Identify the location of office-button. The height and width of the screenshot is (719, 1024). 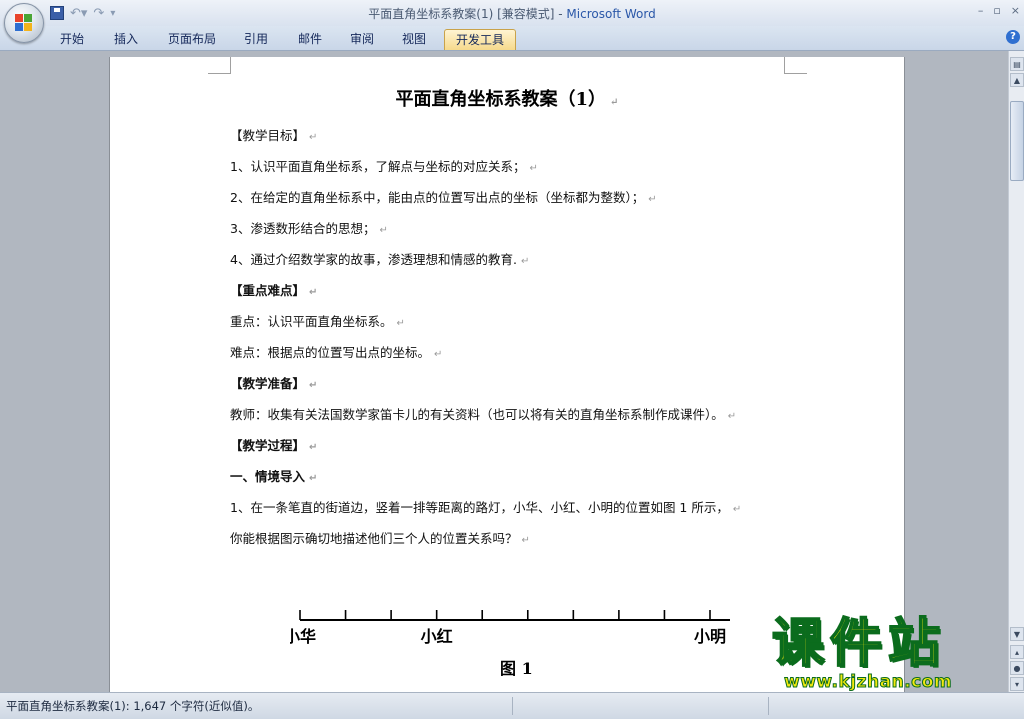
(24, 23).